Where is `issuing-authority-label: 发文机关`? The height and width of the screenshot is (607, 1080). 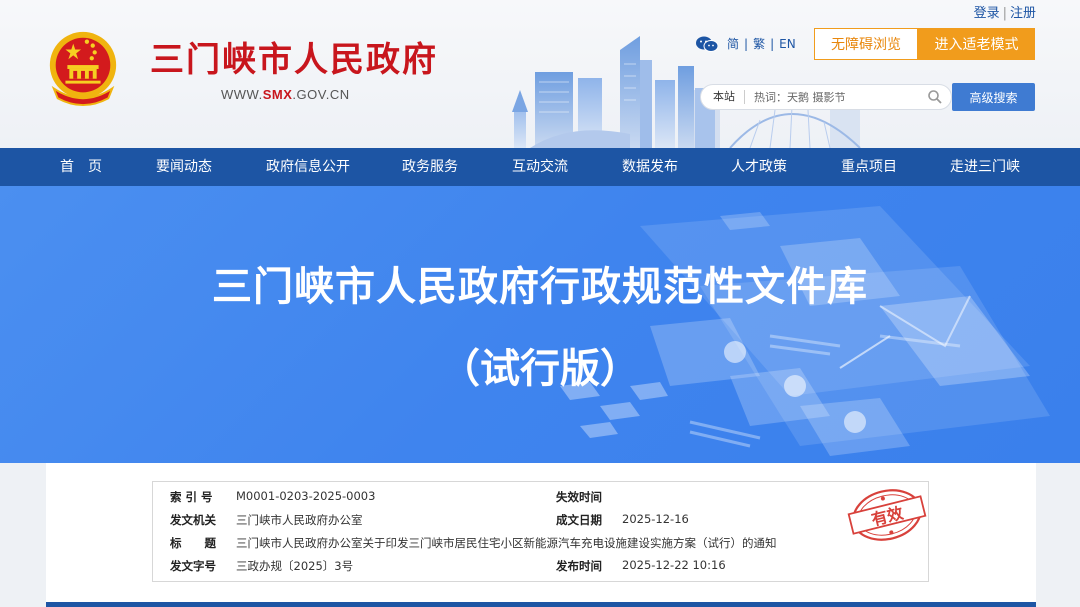
issuing-authority-label: 发文机关 is located at coordinates (193, 520).